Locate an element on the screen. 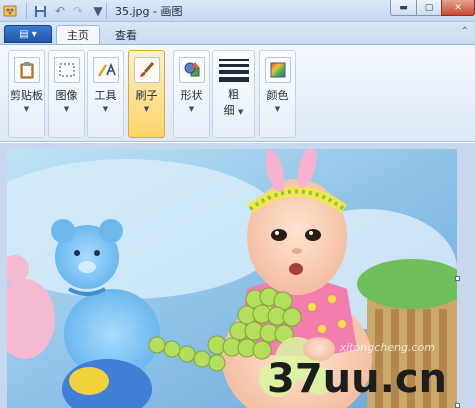 The height and width of the screenshot is (408, 475). clipboard-button: 剪贴板 ▼ is located at coordinates (26, 94).